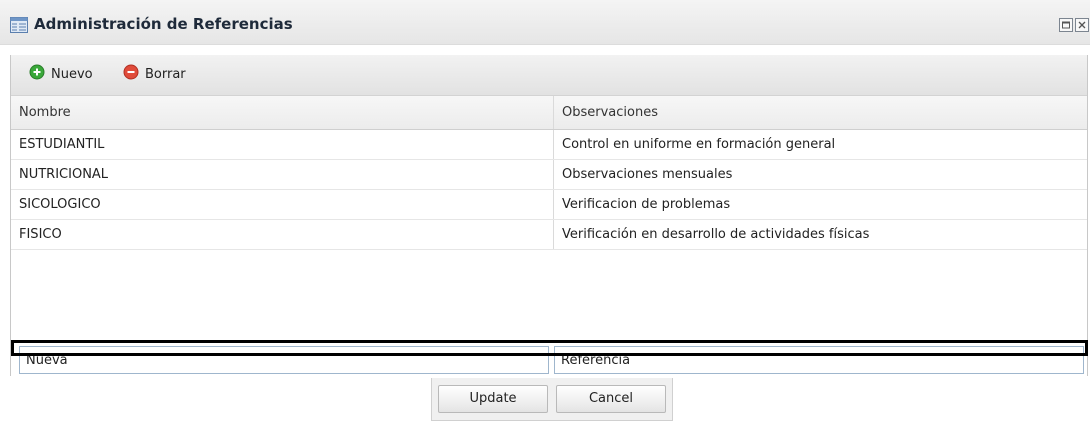 The image size is (1090, 437). Describe the element at coordinates (549, 75) in the screenshot. I see `grid-toolbar: Nuevo Borrar` at that location.